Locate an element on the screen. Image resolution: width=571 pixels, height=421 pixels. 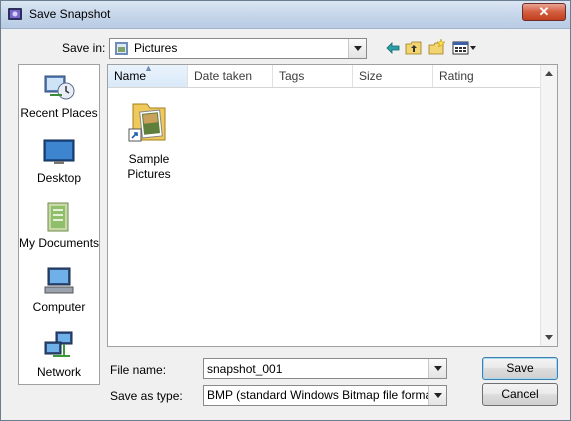
save-in-combobox: Pictures is located at coordinates (238, 48).